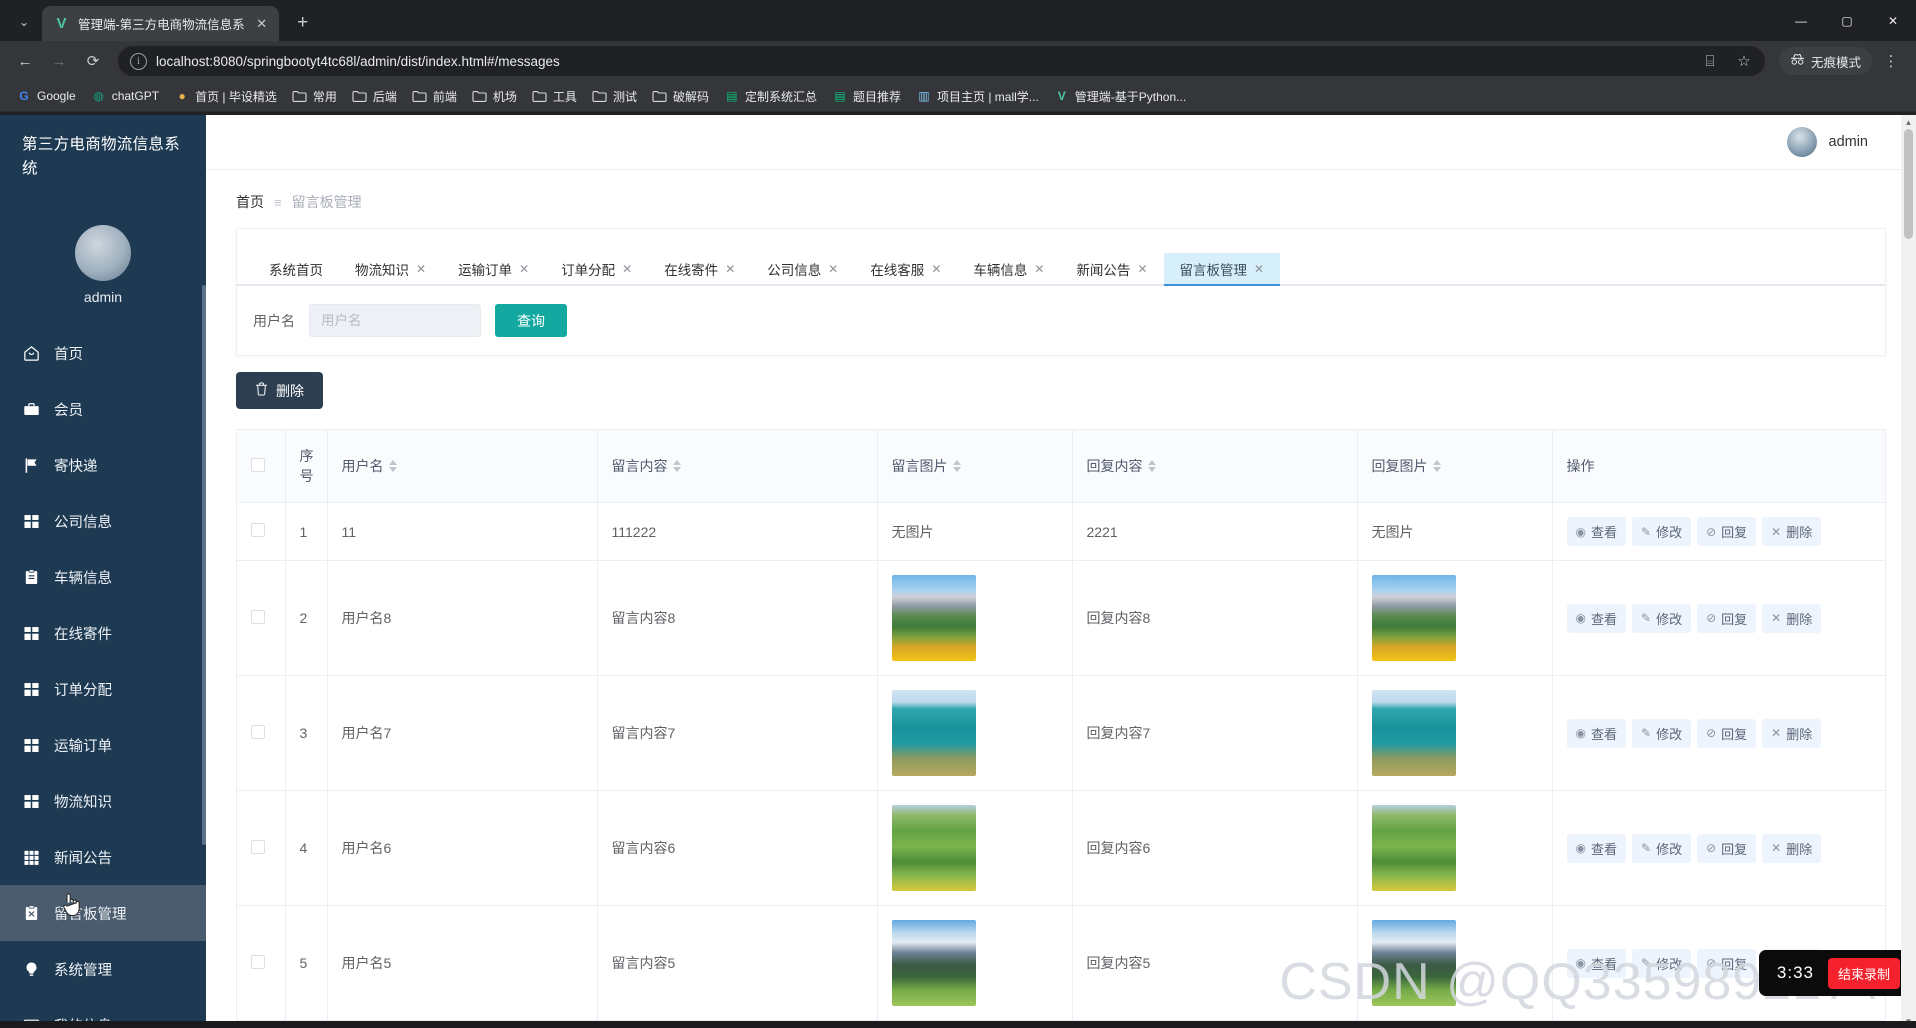 The image size is (1916, 1028). I want to click on sidebar-item-11: 系统管理, so click(103, 969).